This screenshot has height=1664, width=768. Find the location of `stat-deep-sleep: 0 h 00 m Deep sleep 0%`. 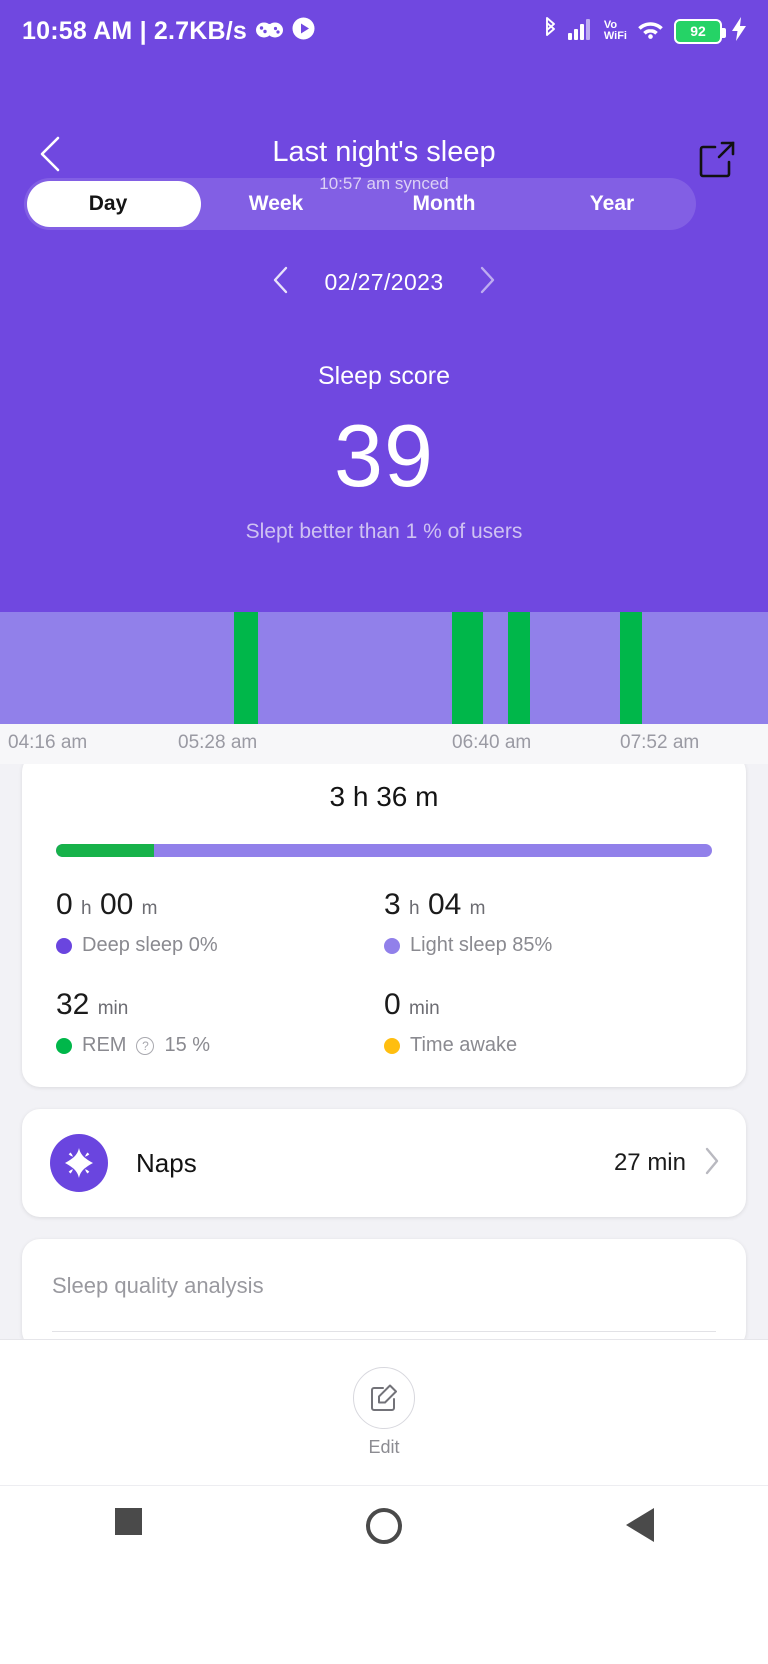

stat-deep-sleep: 0 h 00 m Deep sleep 0% is located at coordinates (220, 922).